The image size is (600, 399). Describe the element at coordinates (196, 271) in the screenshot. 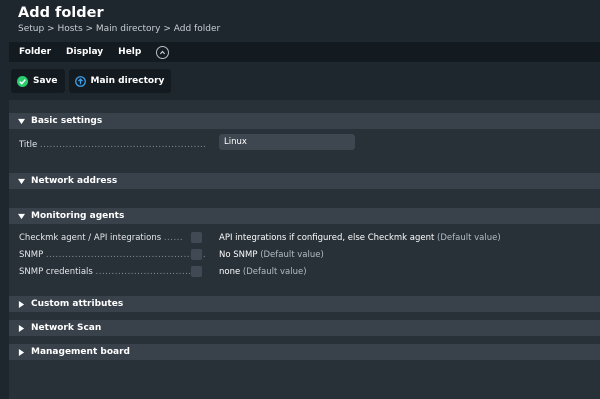

I see `snmp-credentials-checkbox` at that location.